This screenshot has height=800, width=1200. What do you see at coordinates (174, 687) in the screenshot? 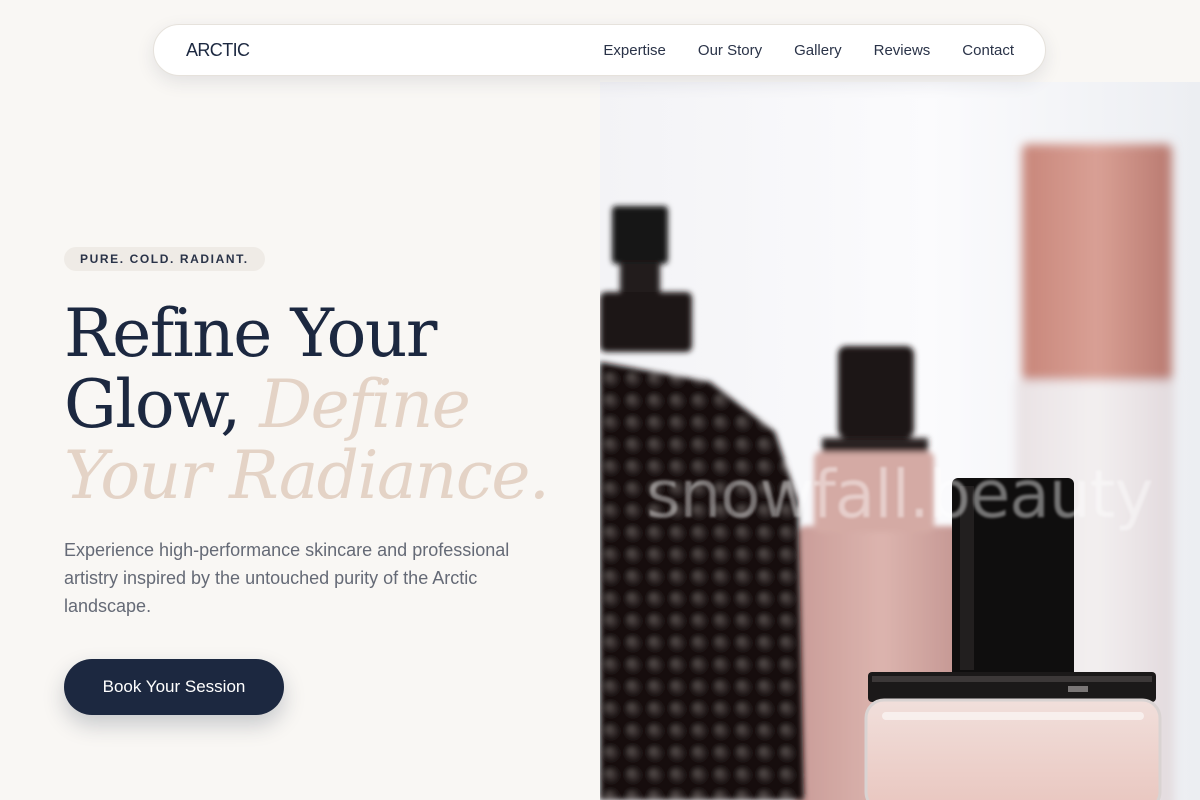
I see `book-session-button: Book Your Session` at bounding box center [174, 687].